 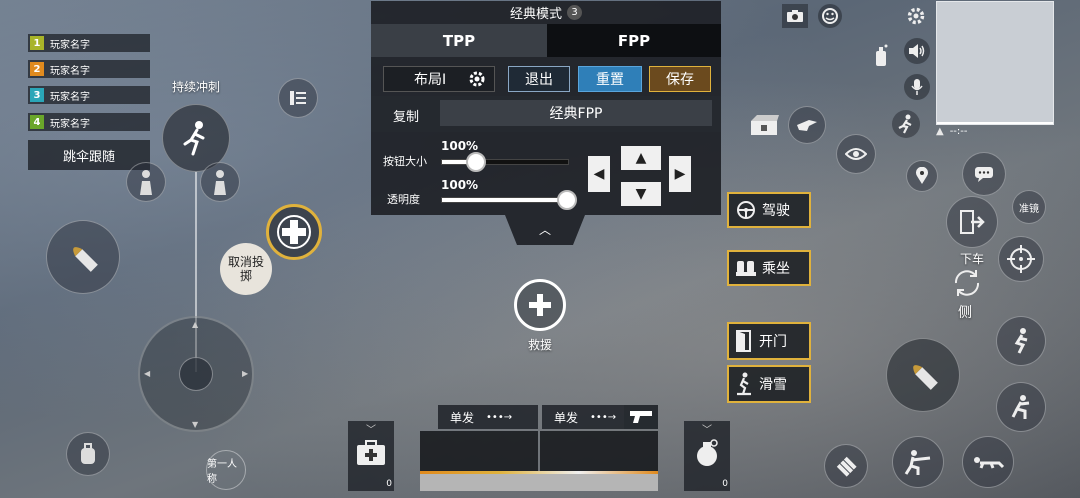 What do you see at coordinates (298, 98) in the screenshot?
I see `menu-toggle-button` at bounding box center [298, 98].